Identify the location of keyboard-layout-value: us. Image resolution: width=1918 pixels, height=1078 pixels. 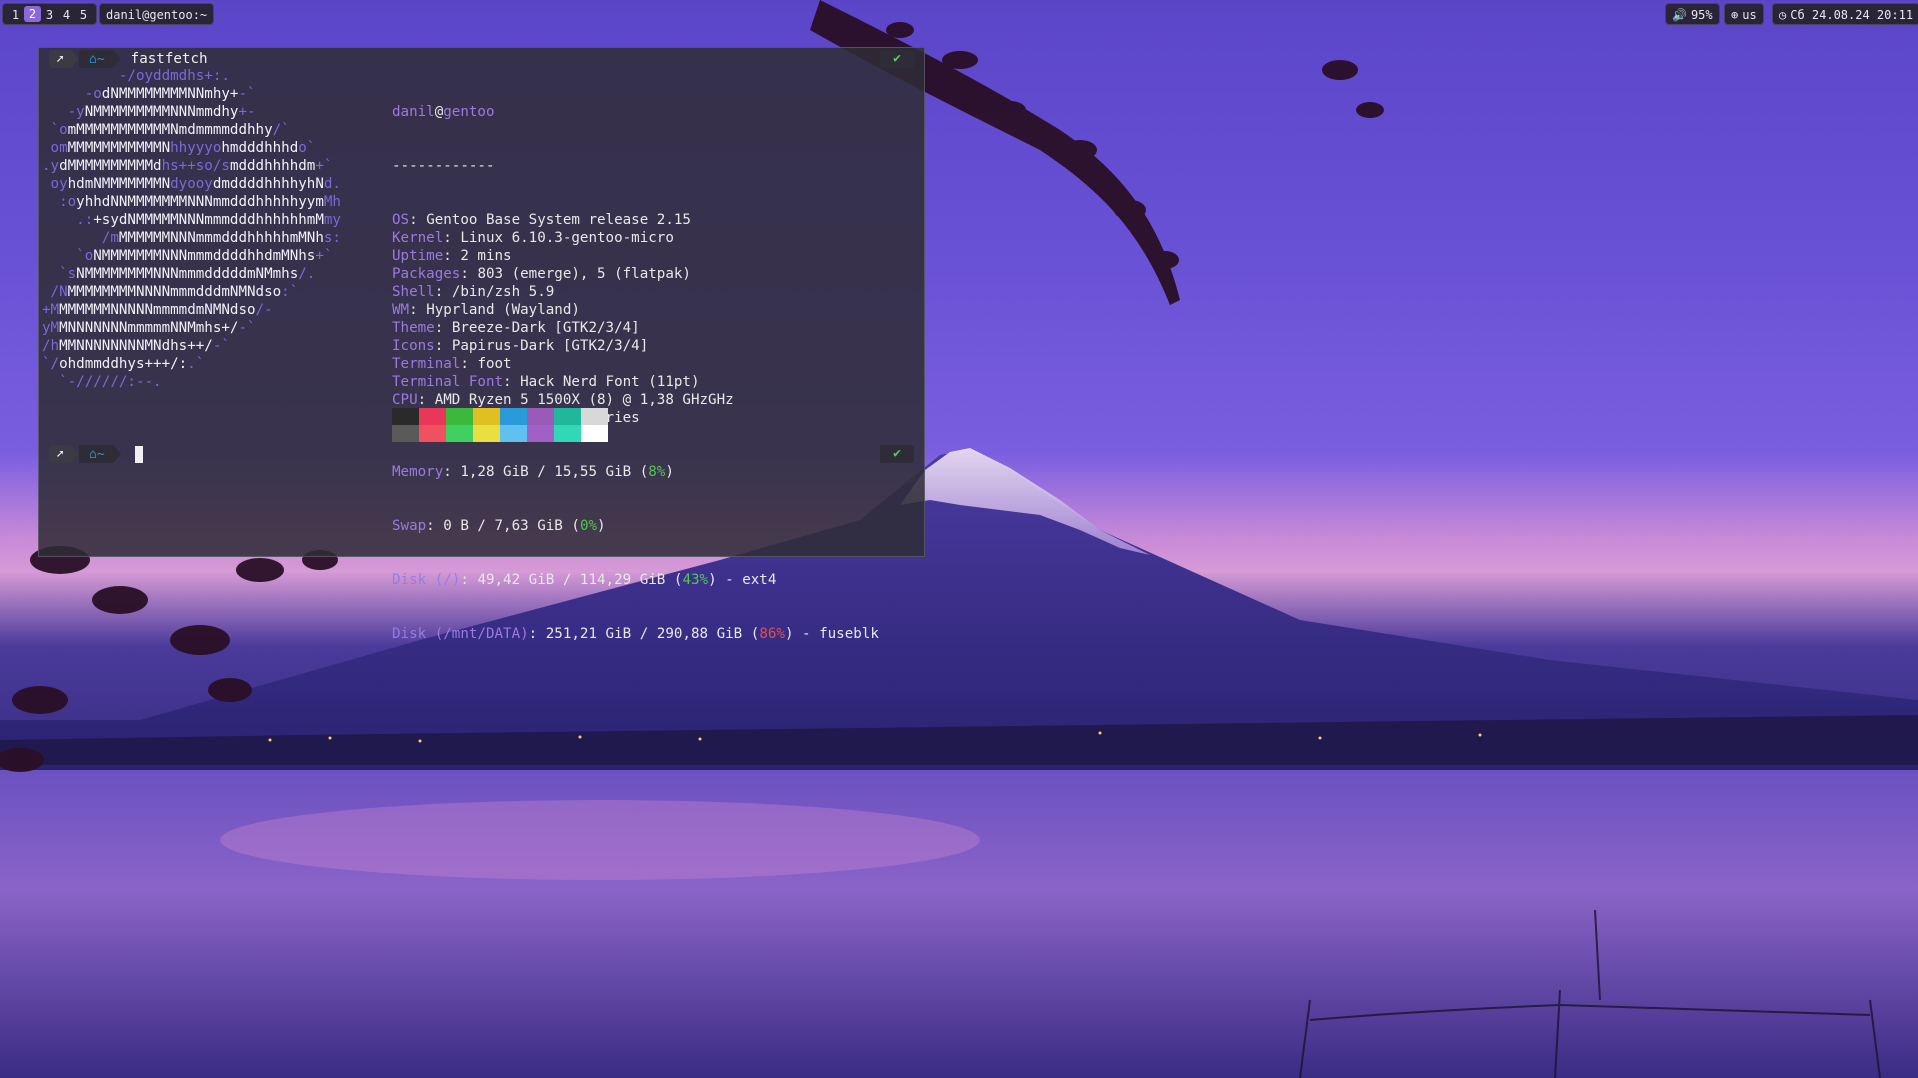
(1749, 15).